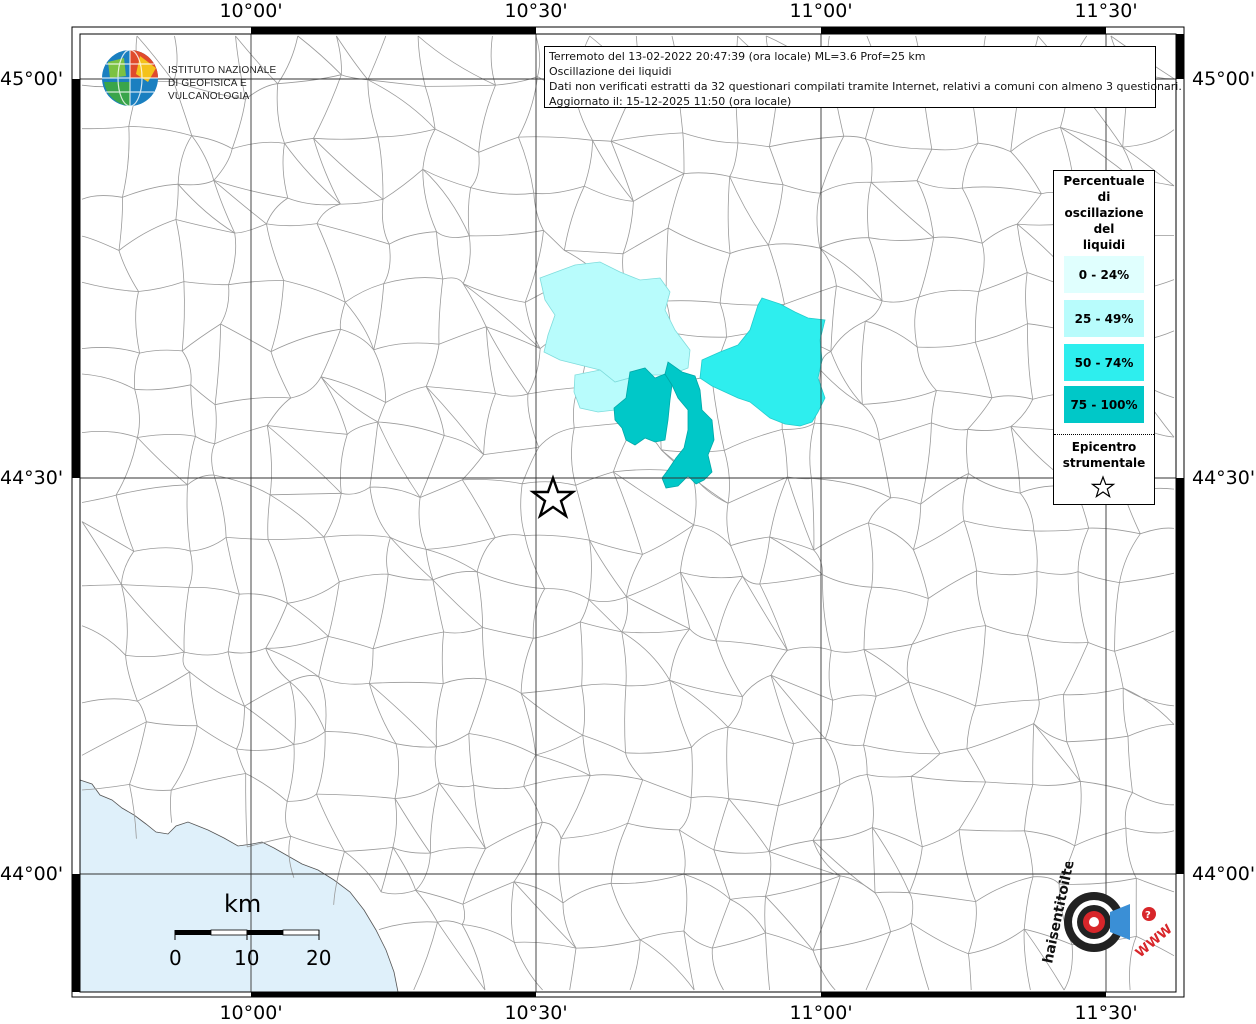 The height and width of the screenshot is (1024, 1256). What do you see at coordinates (251, 11) in the screenshot?
I see `lon-label-top-1: 10°00'` at bounding box center [251, 11].